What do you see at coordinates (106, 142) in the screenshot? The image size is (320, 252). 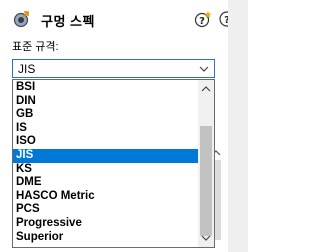 I see `dropdown-option: ISO` at bounding box center [106, 142].